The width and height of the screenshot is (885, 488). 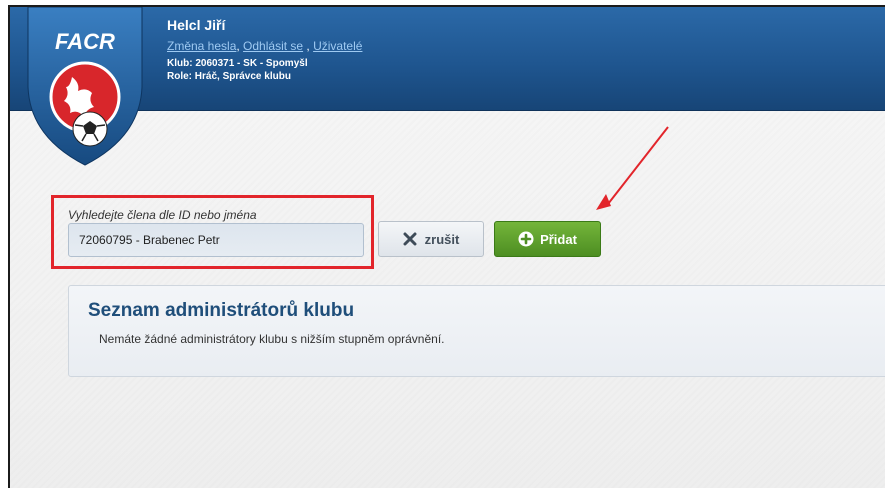 What do you see at coordinates (337, 46) in the screenshot?
I see `users-link: Uživatelé` at bounding box center [337, 46].